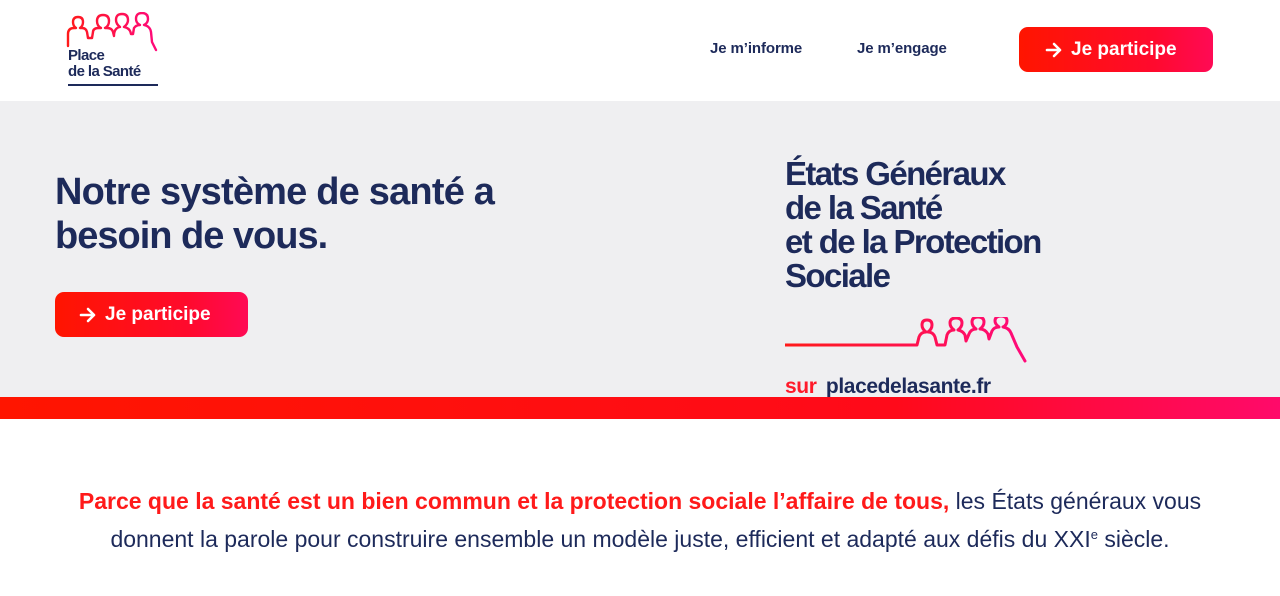 The height and width of the screenshot is (596, 1280). I want to click on place-de-la-sante-logo: Place de la Santé, so click(114, 51).